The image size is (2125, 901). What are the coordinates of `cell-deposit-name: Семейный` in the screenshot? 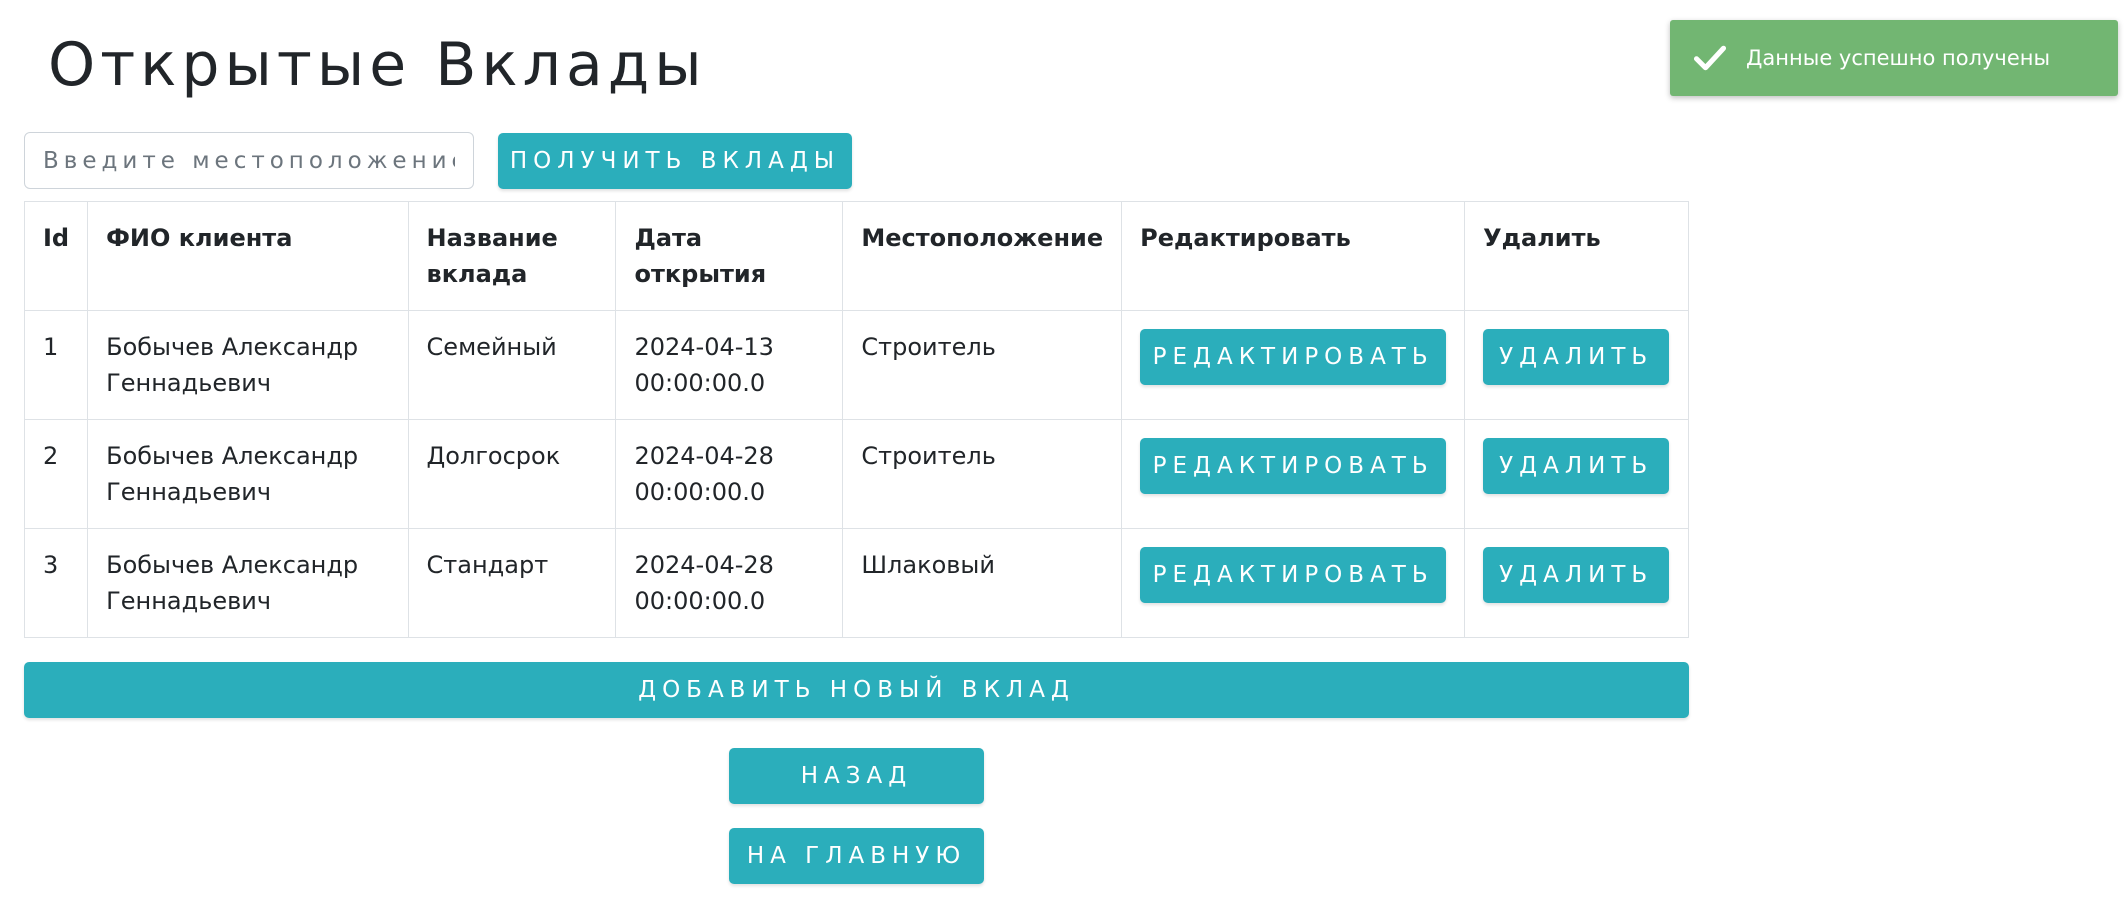 It's located at (512, 365).